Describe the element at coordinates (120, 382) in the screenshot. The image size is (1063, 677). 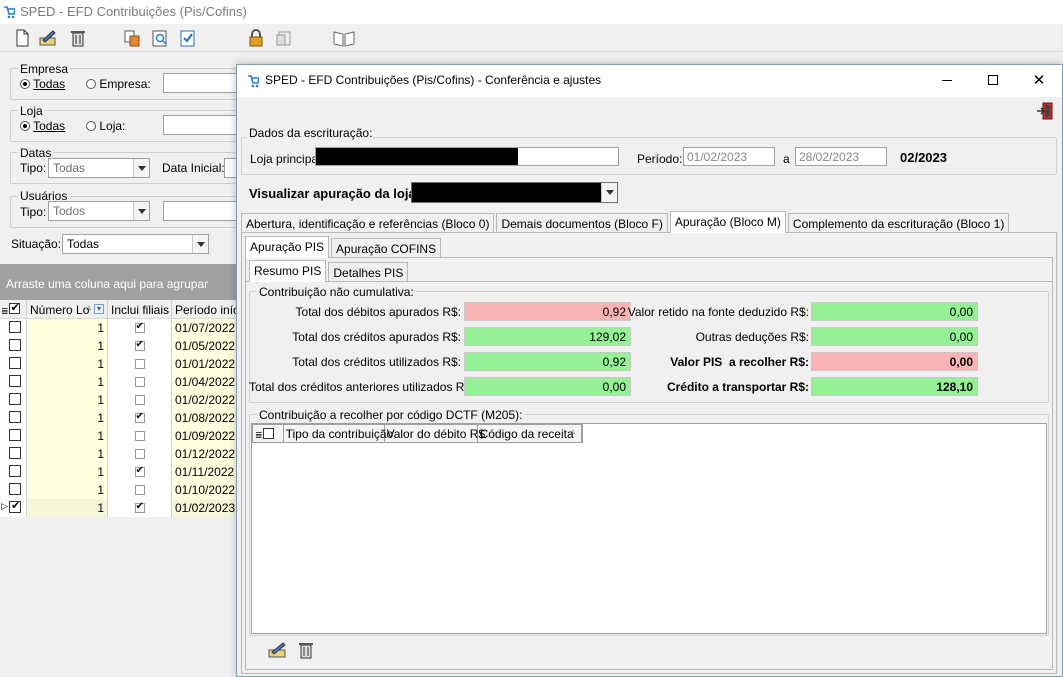
I see `table-row: 1 01/04/2022` at that location.